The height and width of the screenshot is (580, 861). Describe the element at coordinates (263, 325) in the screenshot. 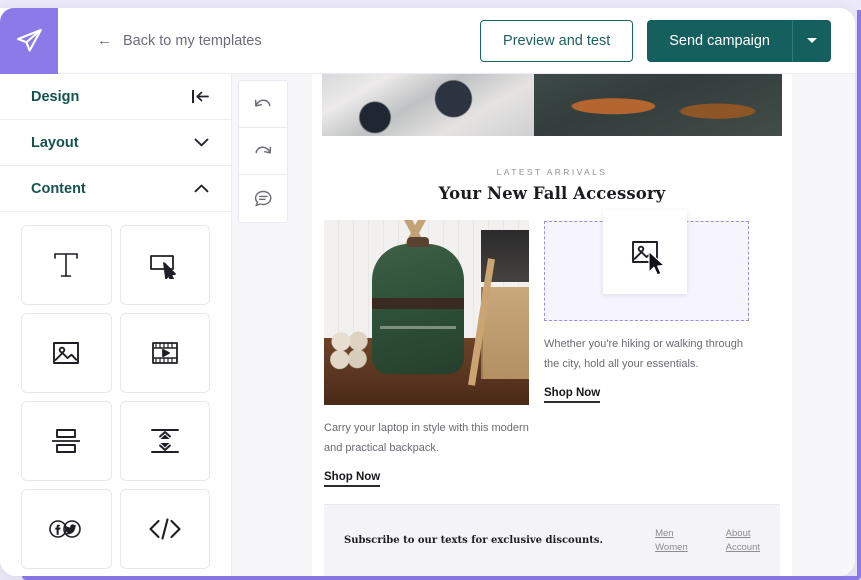

I see `editor-toolbar-column` at that location.